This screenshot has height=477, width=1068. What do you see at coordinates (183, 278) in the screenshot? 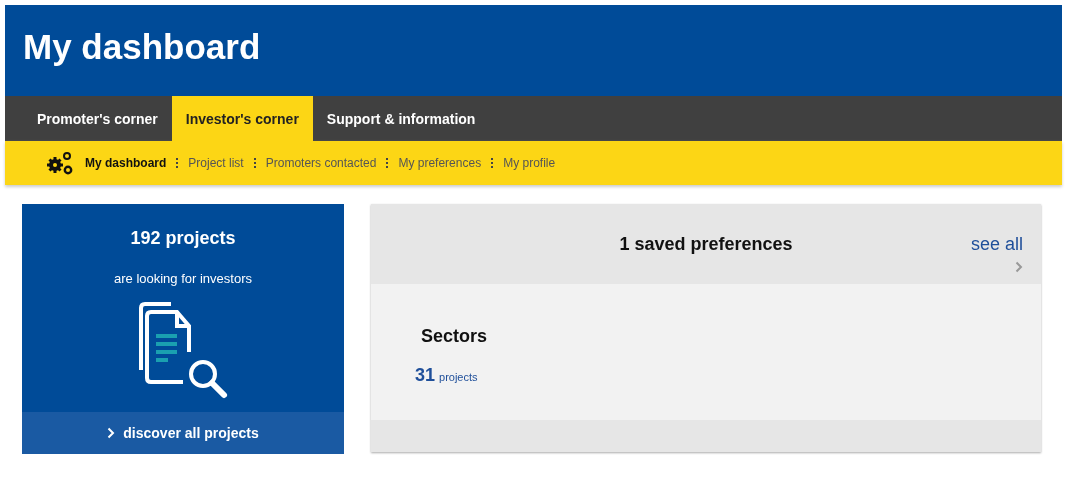
I see `projects-subtitle: are looking for investors` at bounding box center [183, 278].